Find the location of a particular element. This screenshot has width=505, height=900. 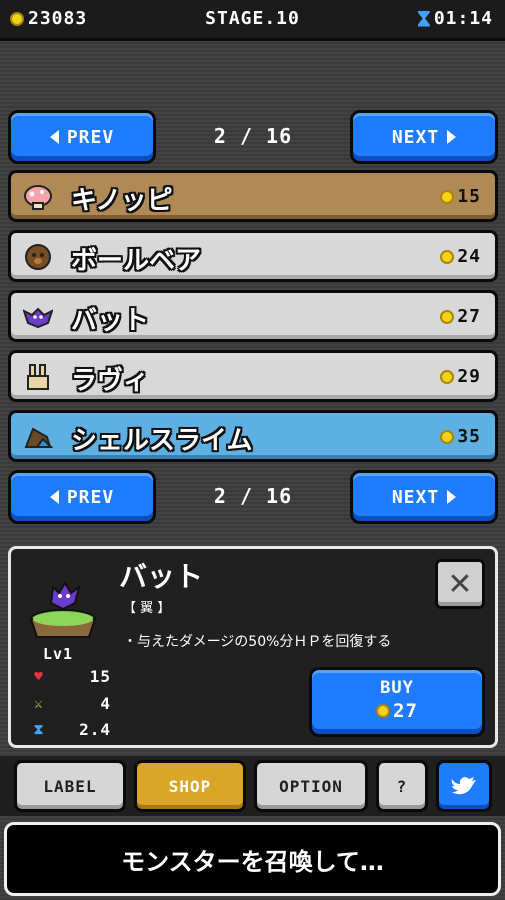

price-value: 35 is located at coordinates (469, 436).